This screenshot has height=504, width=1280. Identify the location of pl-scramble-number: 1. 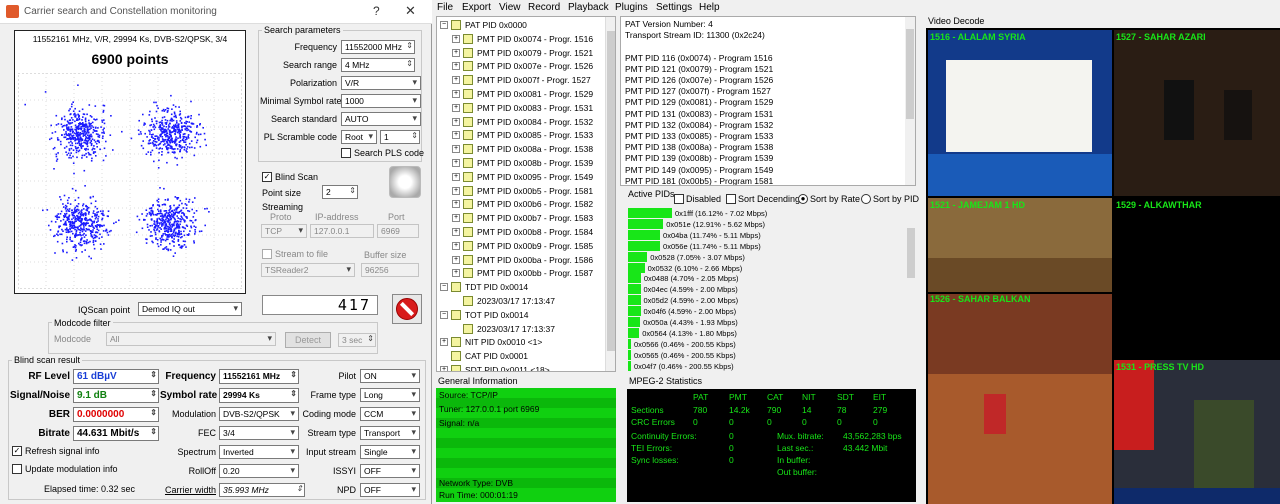
(400, 137).